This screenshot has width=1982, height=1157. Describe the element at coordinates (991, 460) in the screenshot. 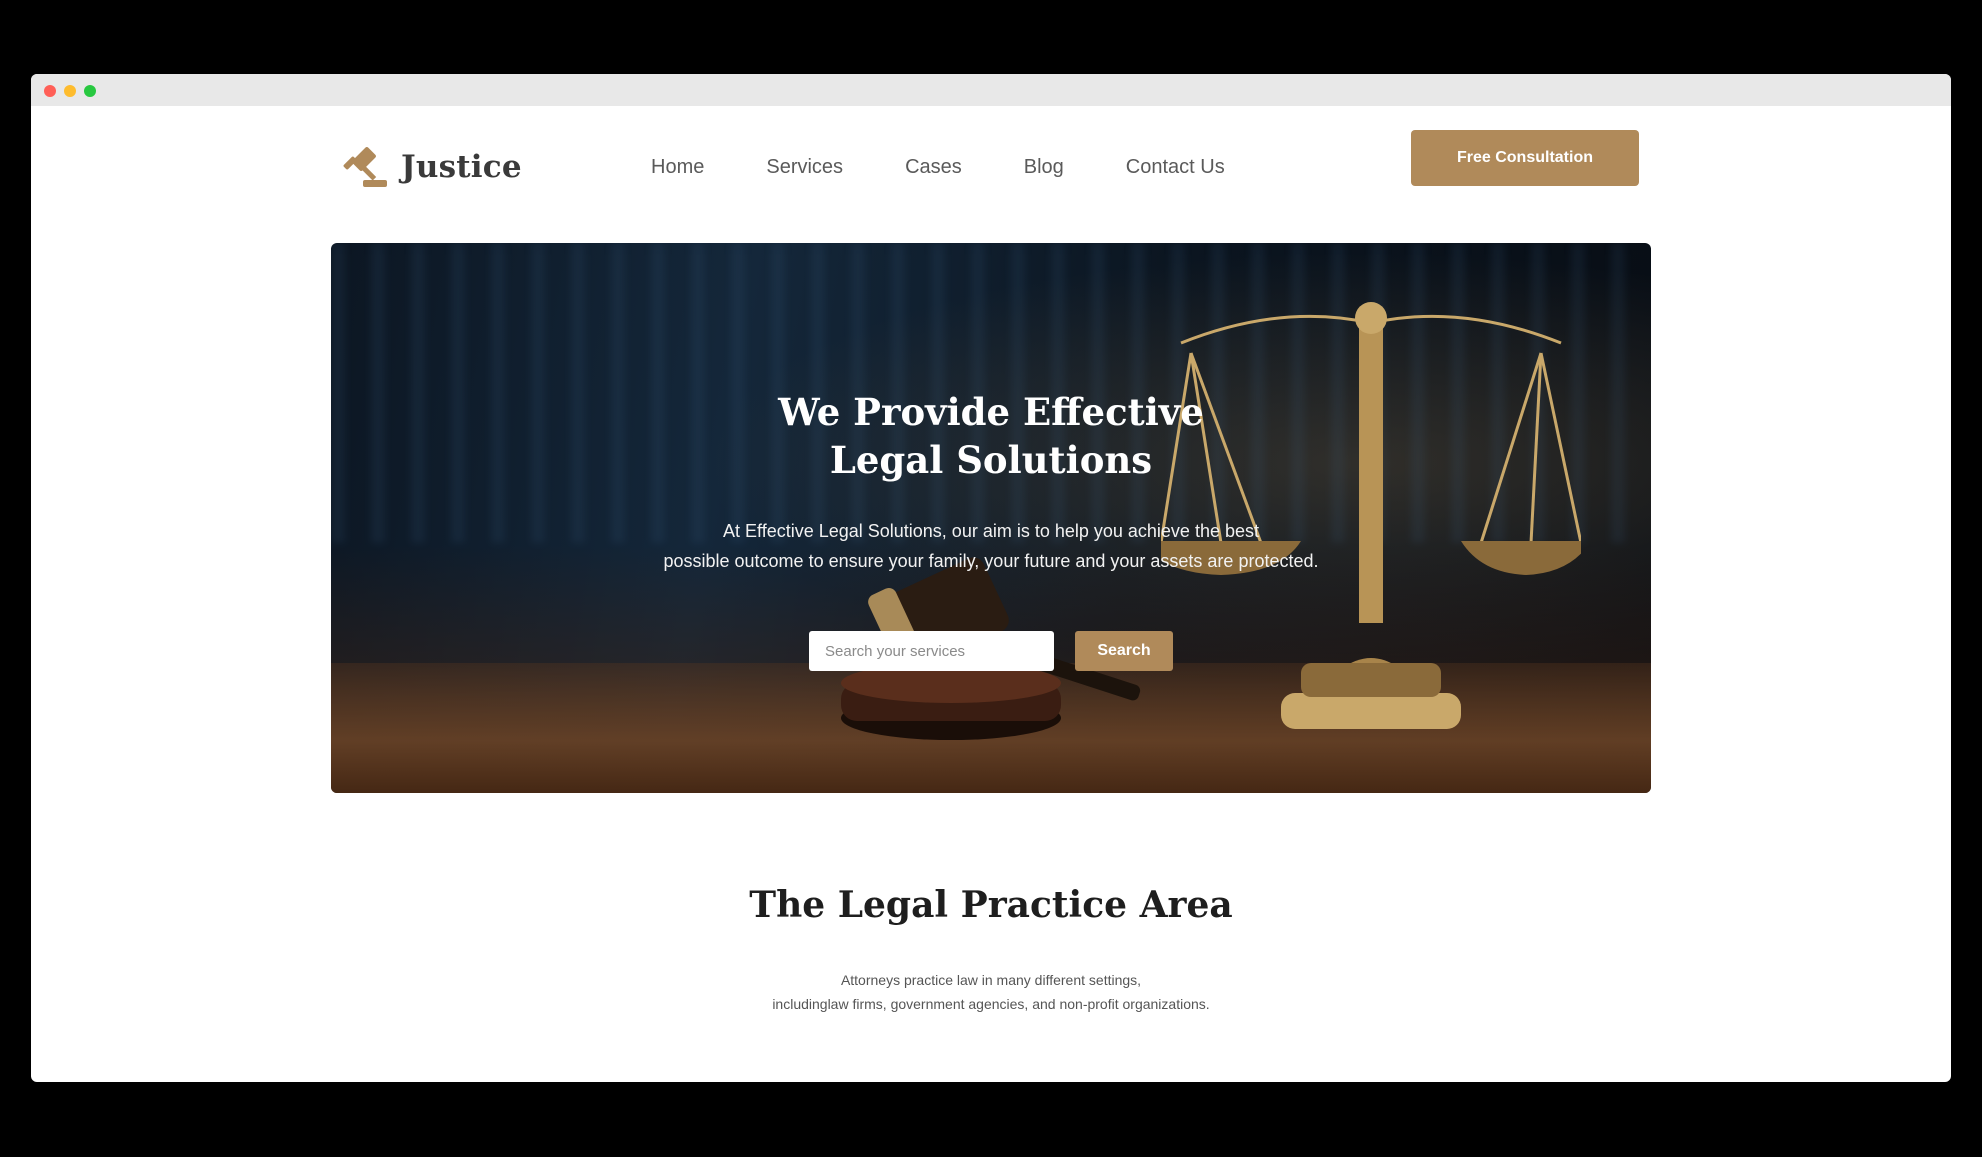

I see `hero-title-line2: Legal Solutions` at that location.